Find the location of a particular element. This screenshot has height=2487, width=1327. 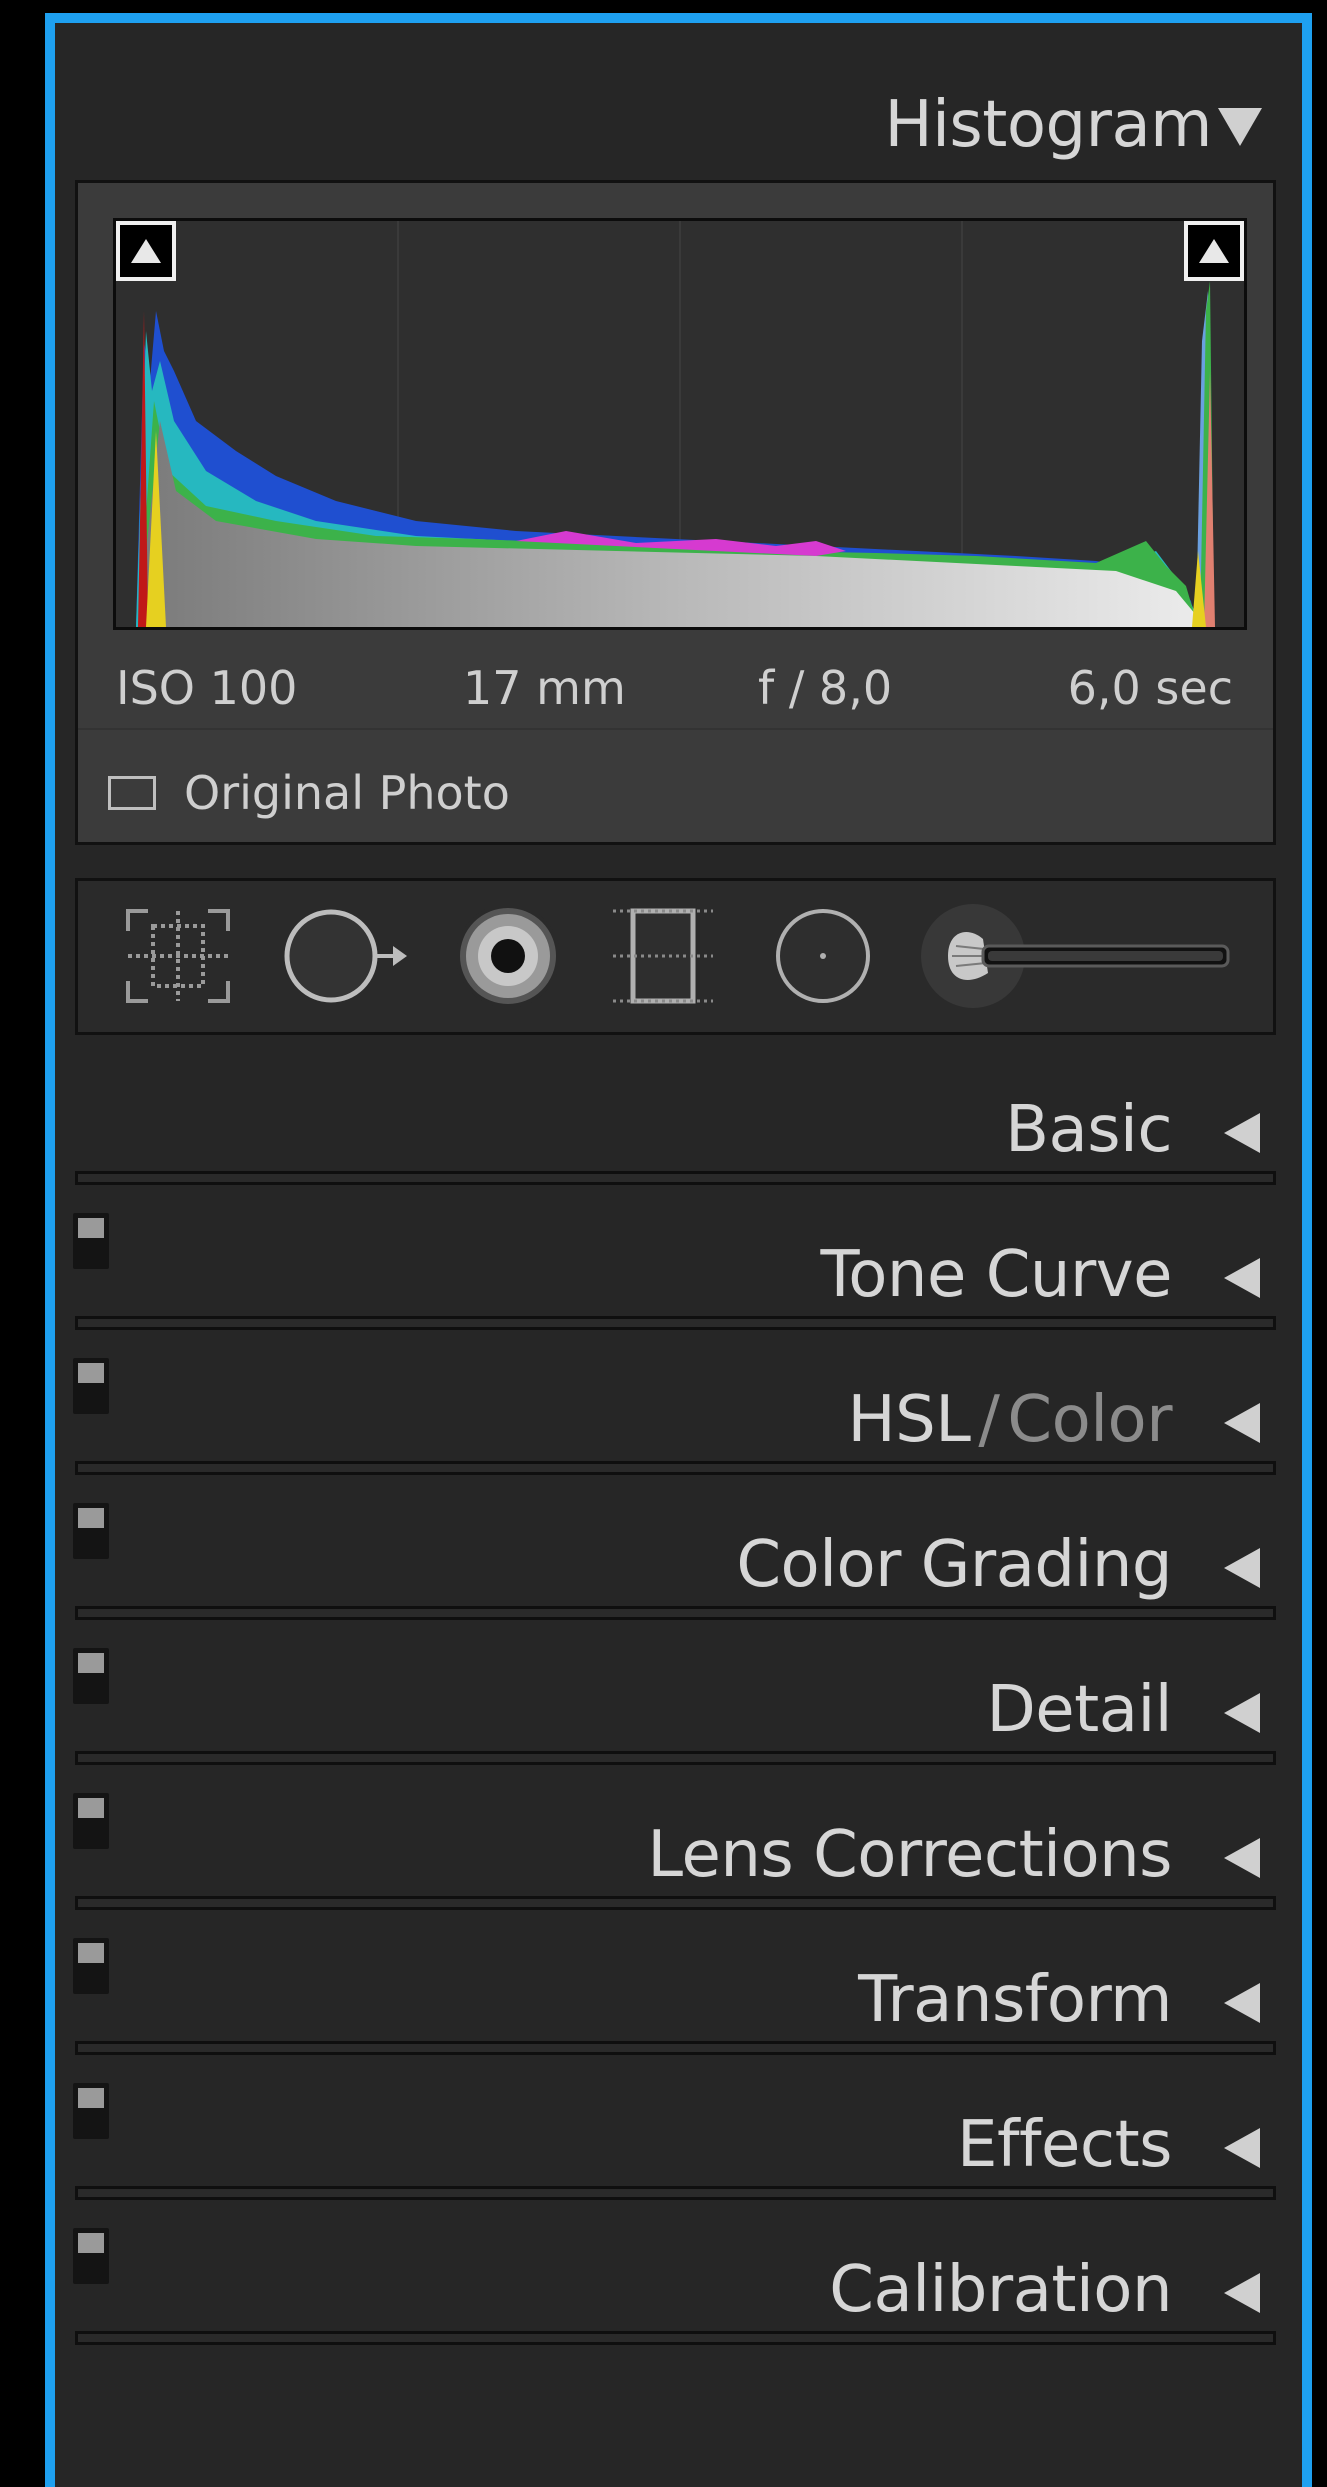

panel-transform: Transform is located at coordinates (678, 1978).